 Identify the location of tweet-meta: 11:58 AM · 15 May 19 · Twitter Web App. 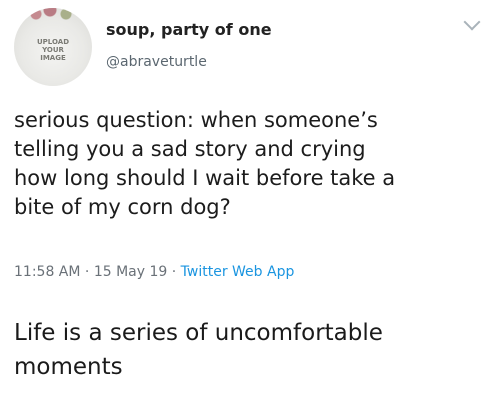
(154, 272).